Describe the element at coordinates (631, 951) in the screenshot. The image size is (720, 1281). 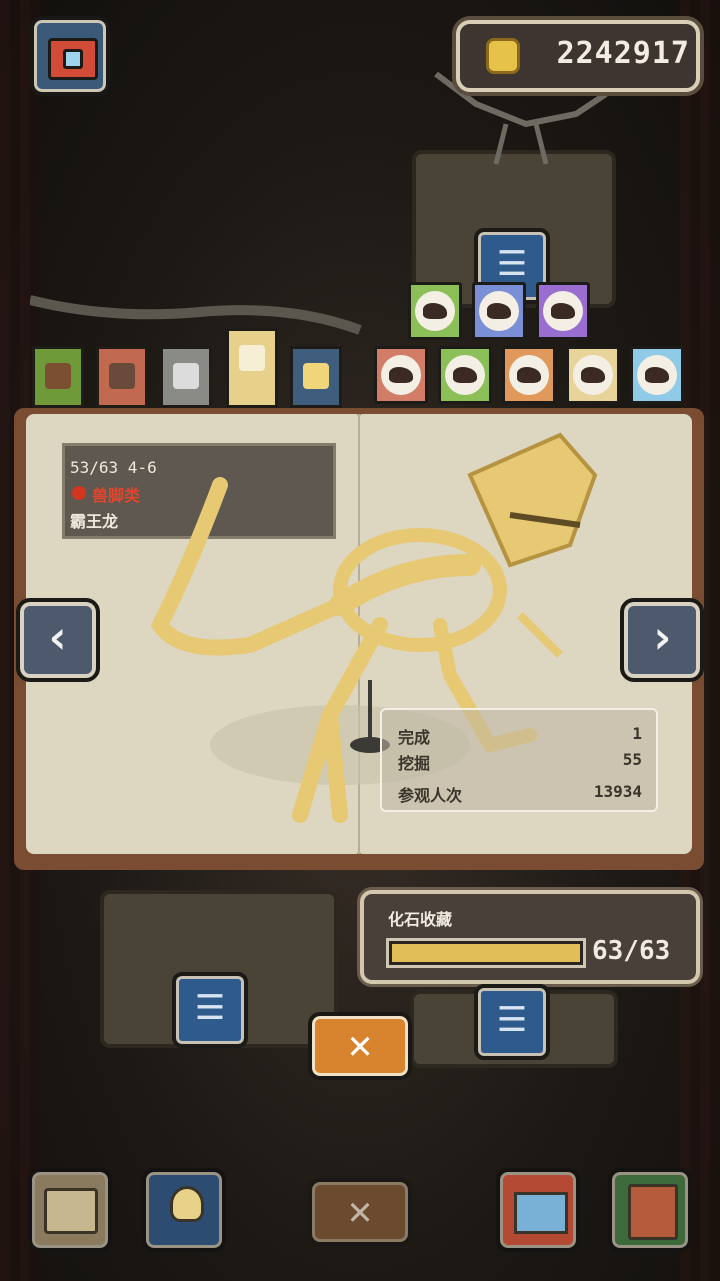
I see `collection-count: 63/63` at that location.